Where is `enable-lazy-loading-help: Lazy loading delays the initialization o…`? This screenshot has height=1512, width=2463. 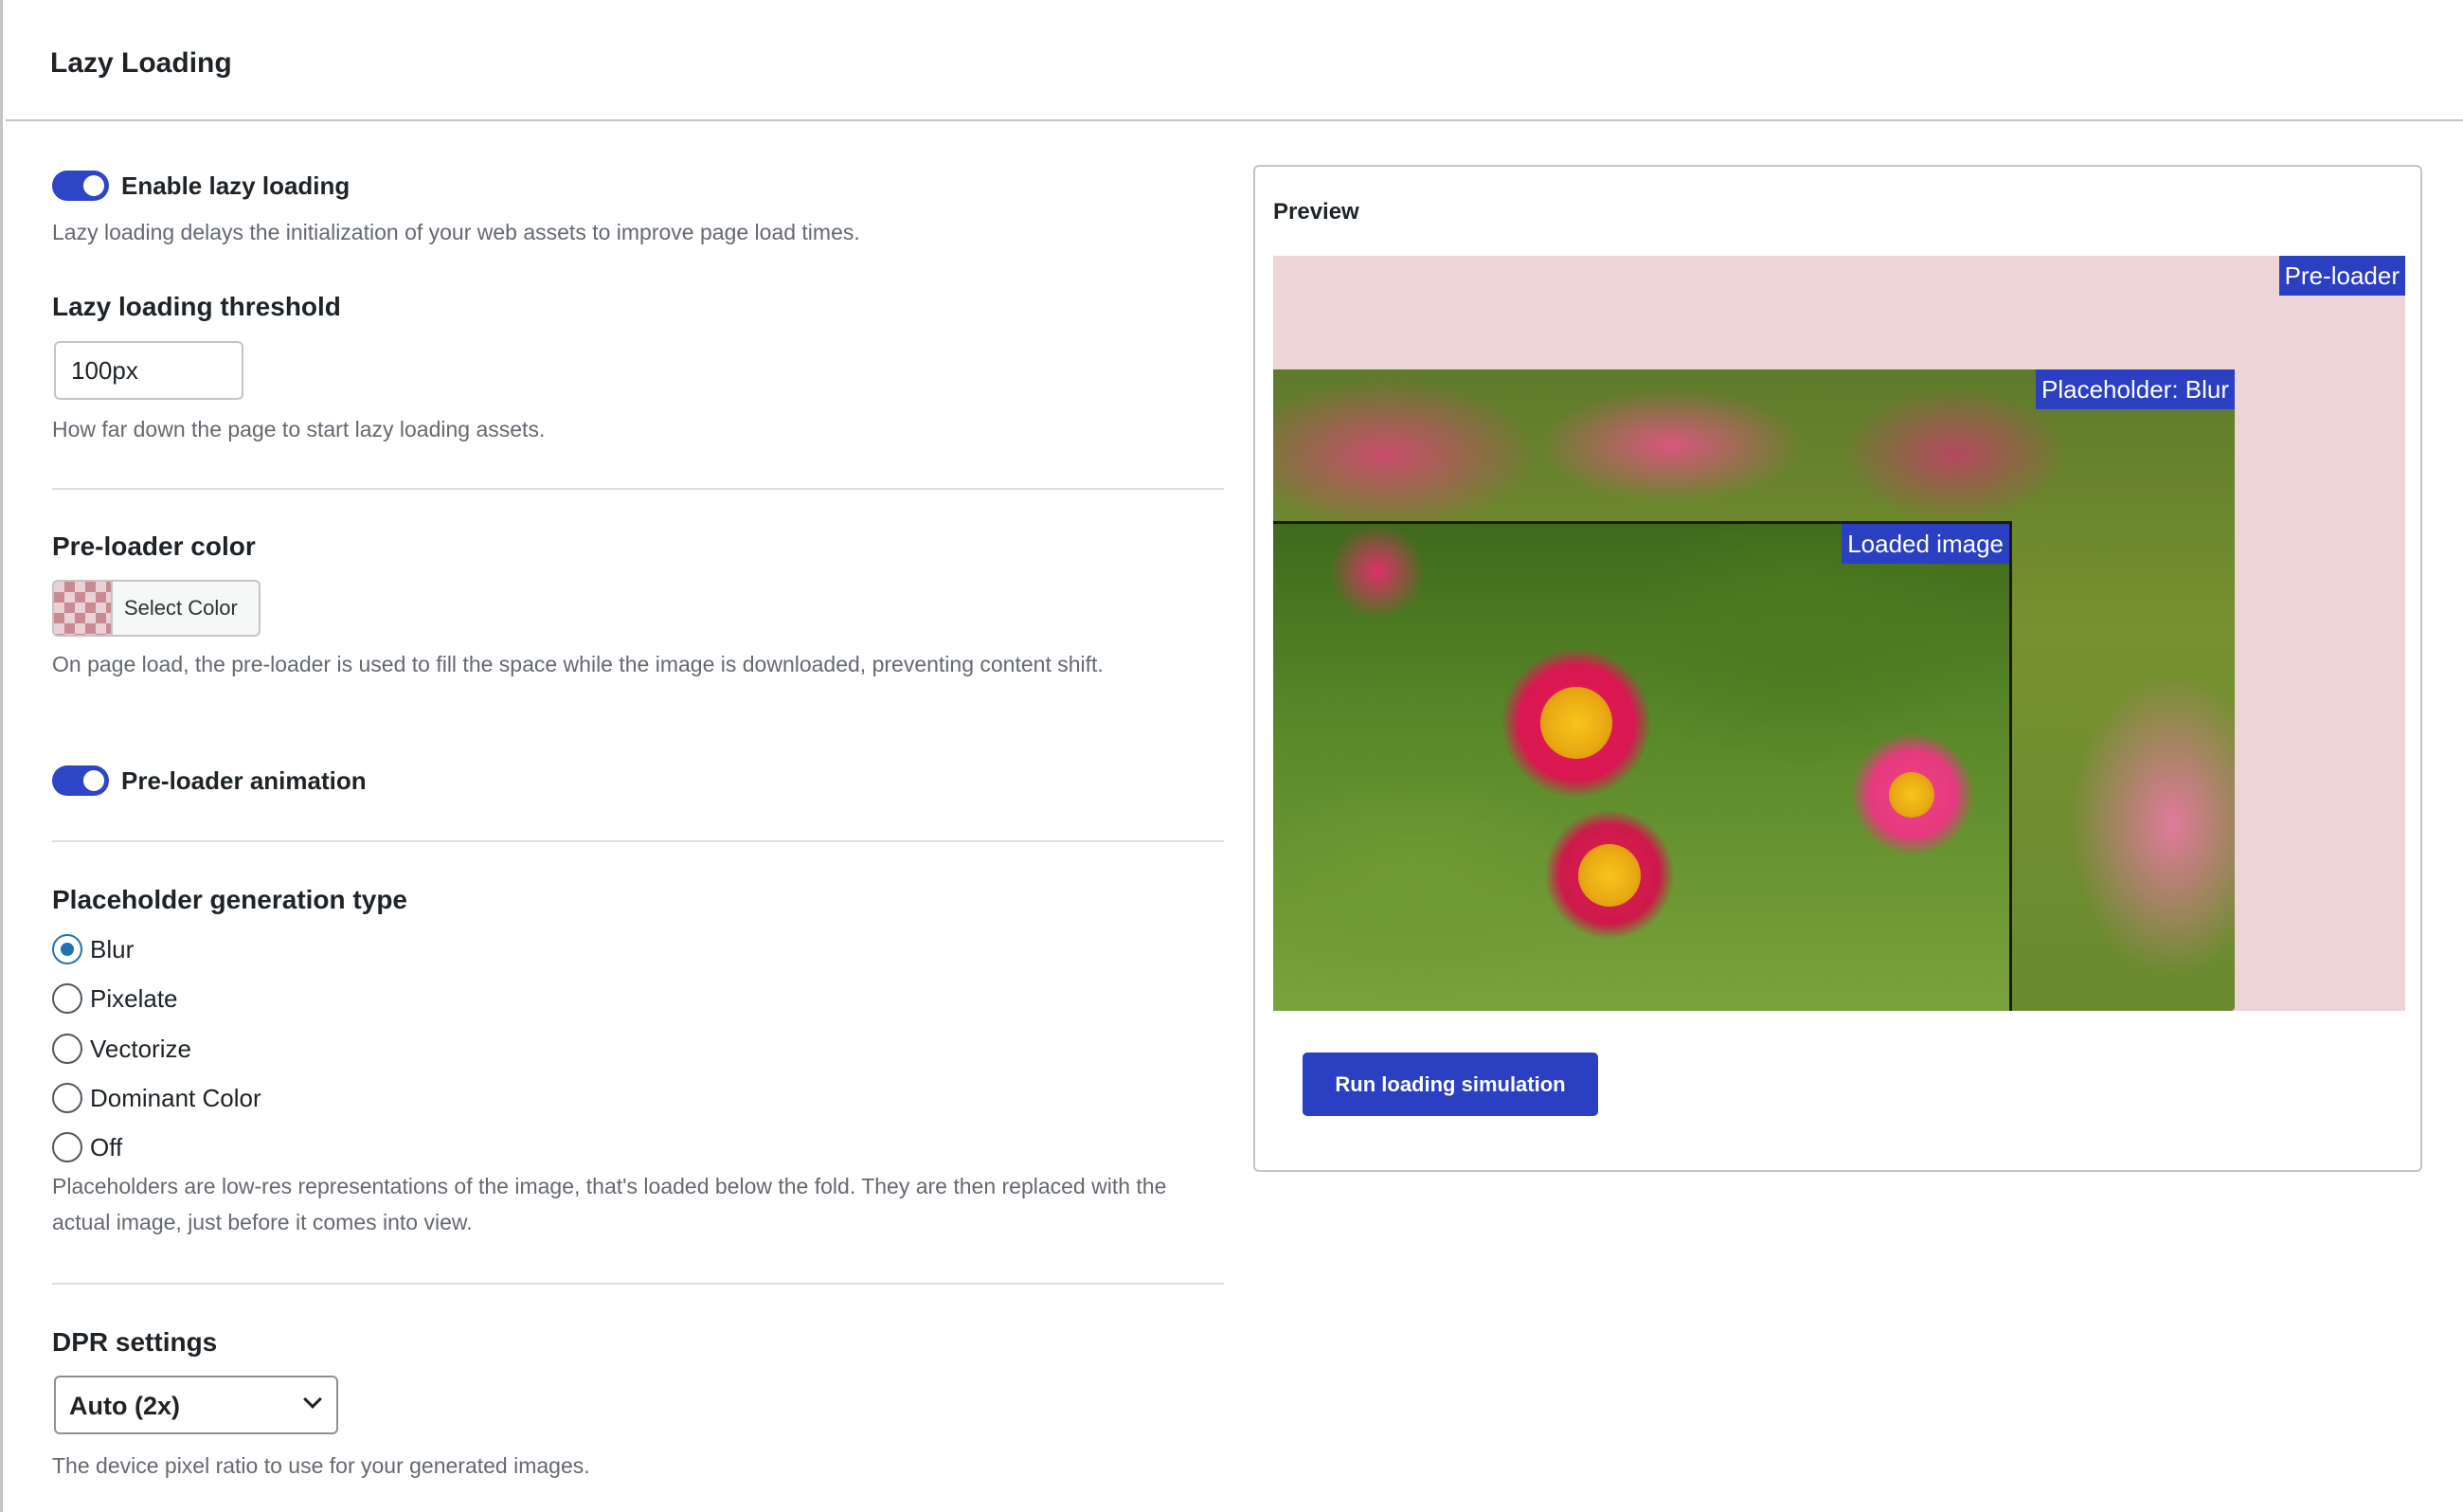
enable-lazy-loading-help: Lazy loading delays the initialization o… is located at coordinates (456, 232).